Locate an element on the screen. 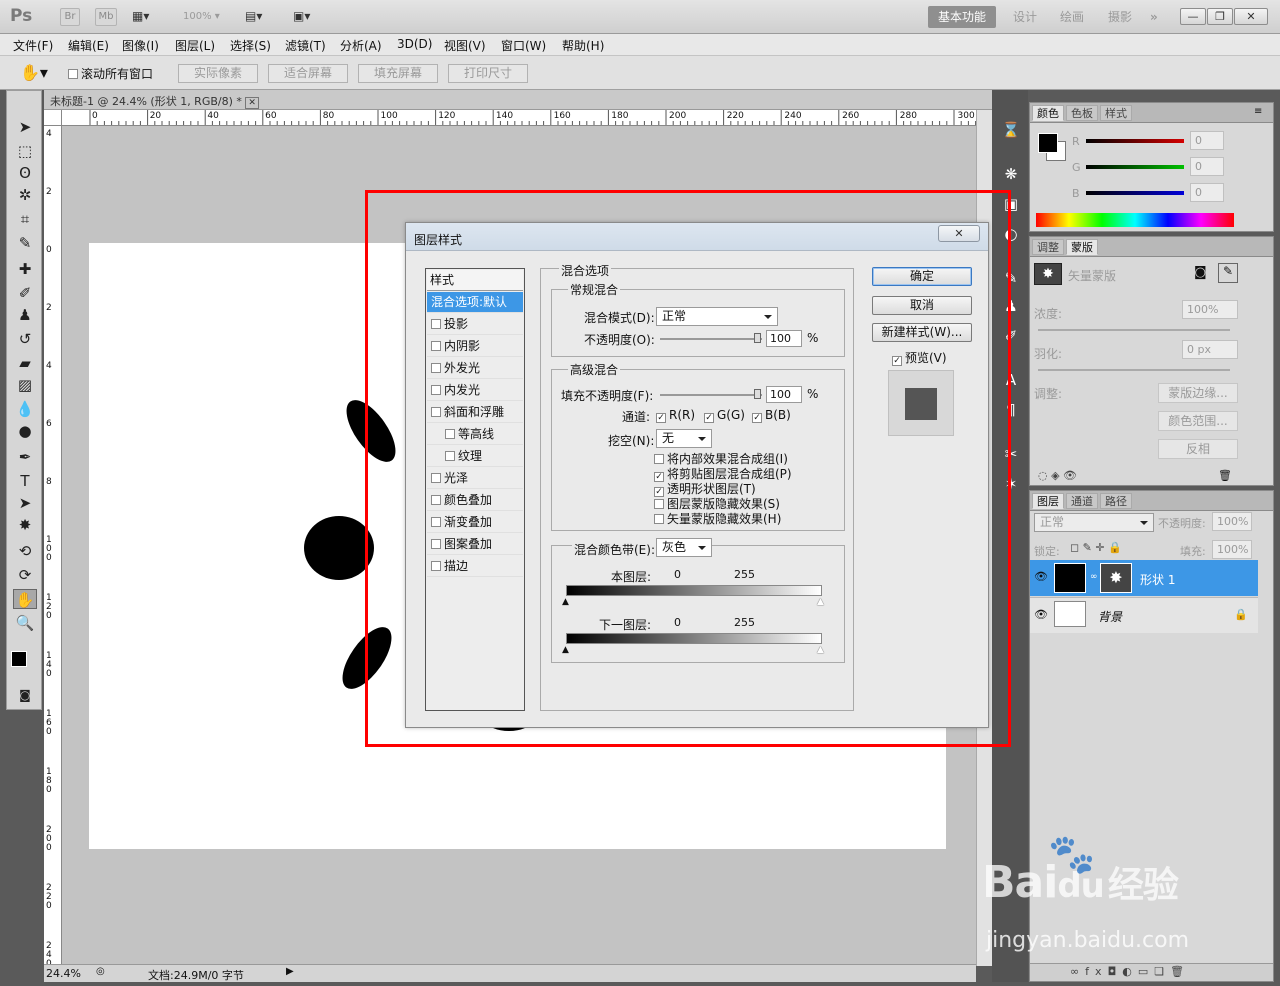 The width and height of the screenshot is (1280, 986). history-brush-icon: ↺ is located at coordinates (25, 339).